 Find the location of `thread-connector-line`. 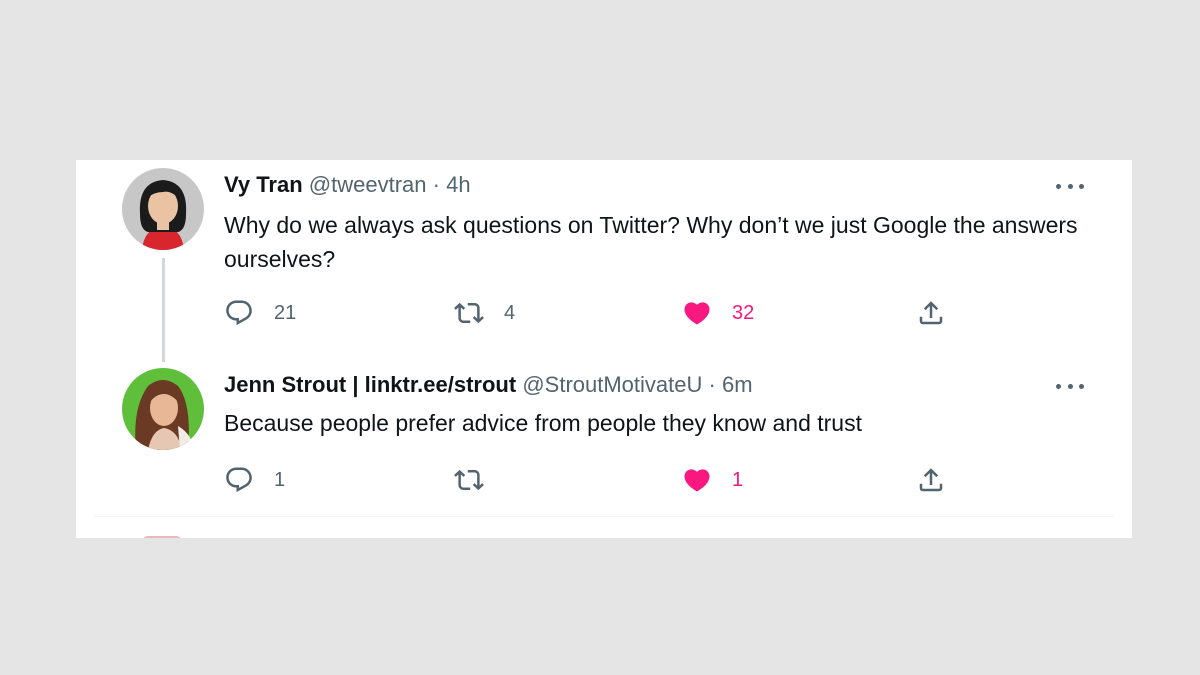

thread-connector-line is located at coordinates (163, 310).